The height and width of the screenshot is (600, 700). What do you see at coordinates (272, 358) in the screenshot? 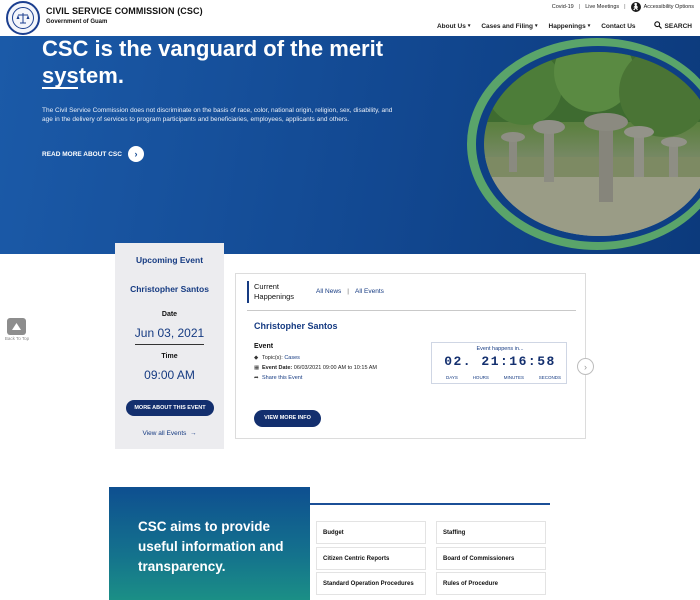
I see `topics-label: Topic(s):` at bounding box center [272, 358].